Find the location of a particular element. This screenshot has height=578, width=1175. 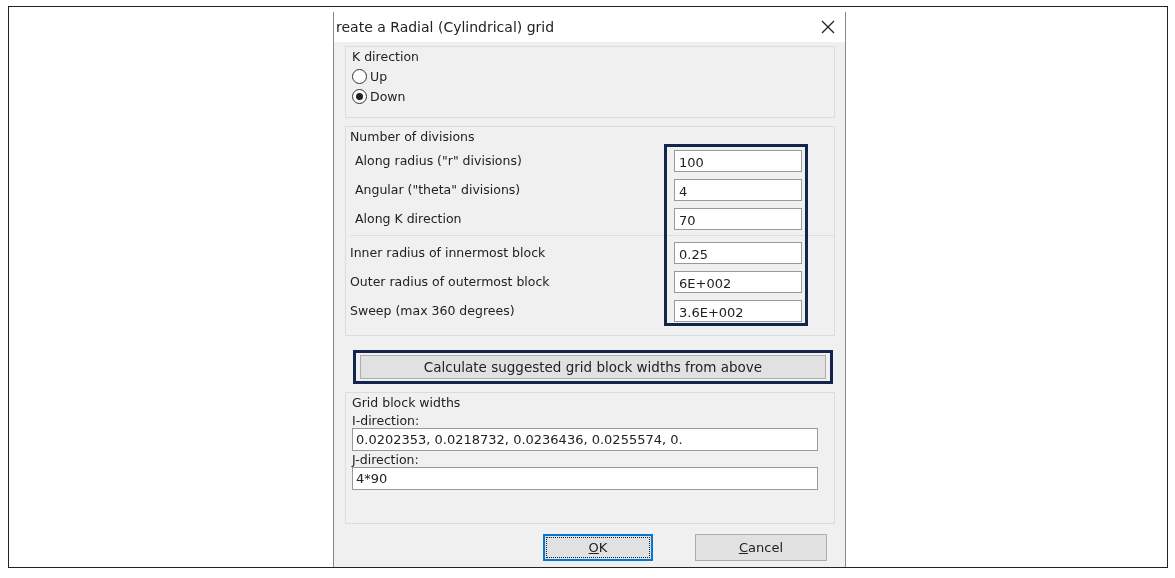

input-field: 6E+002 is located at coordinates (738, 281).